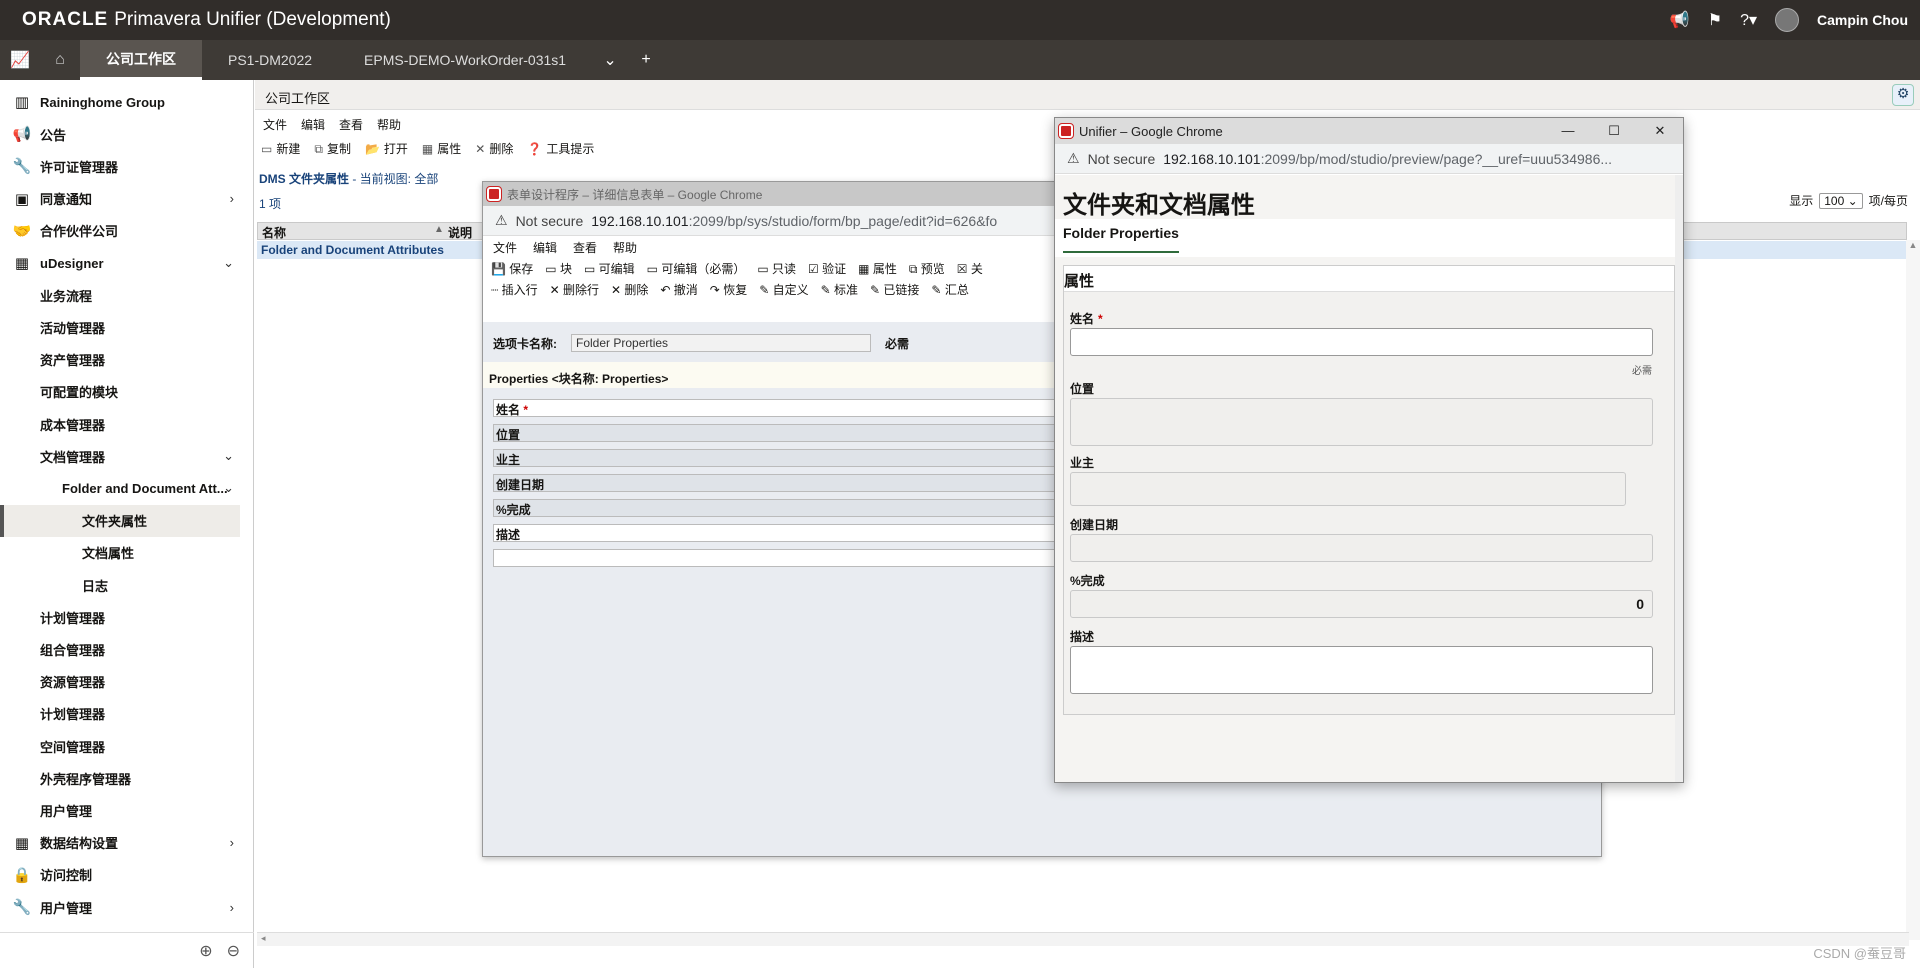 This screenshot has height=968, width=1920. I want to click on sidebar-item: 日志, so click(127, 585).